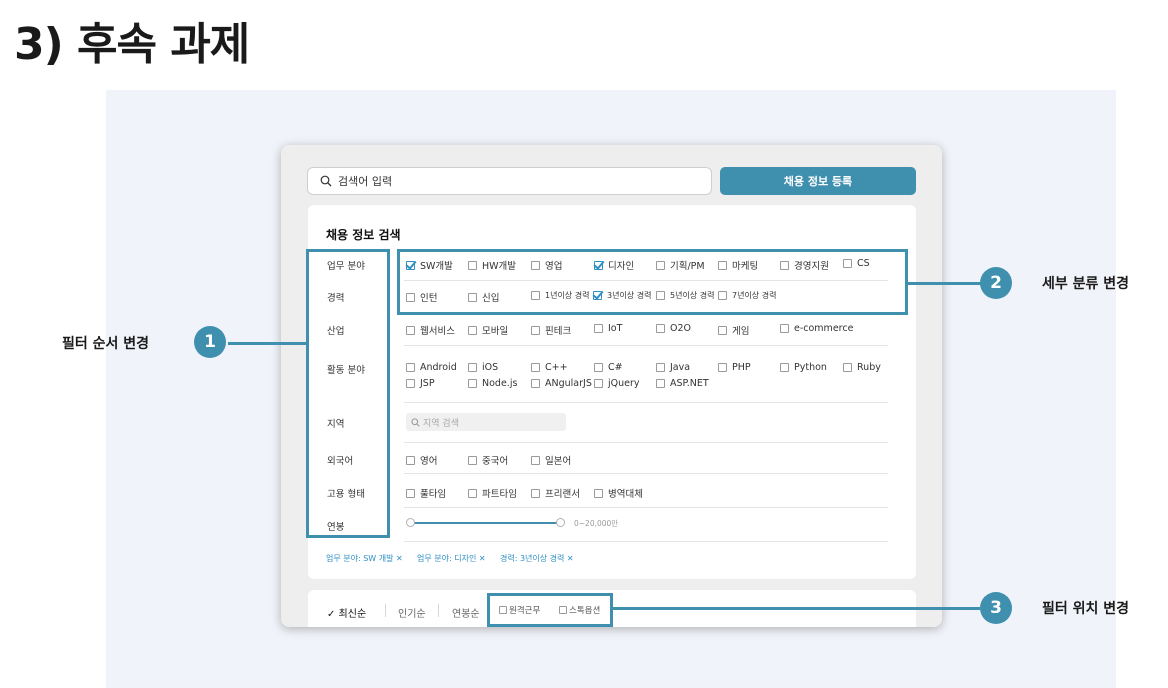 The height and width of the screenshot is (688, 1168). I want to click on selected-filter-chip: 업무 분야: 디자인 ✕, so click(451, 558).